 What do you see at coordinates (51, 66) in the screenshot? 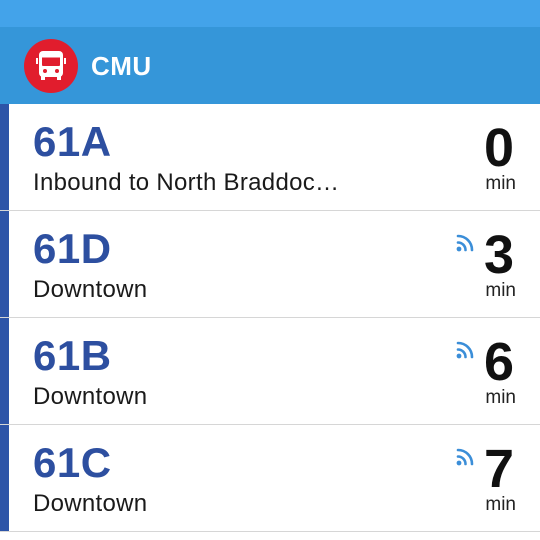
I see `bus-icon` at bounding box center [51, 66].